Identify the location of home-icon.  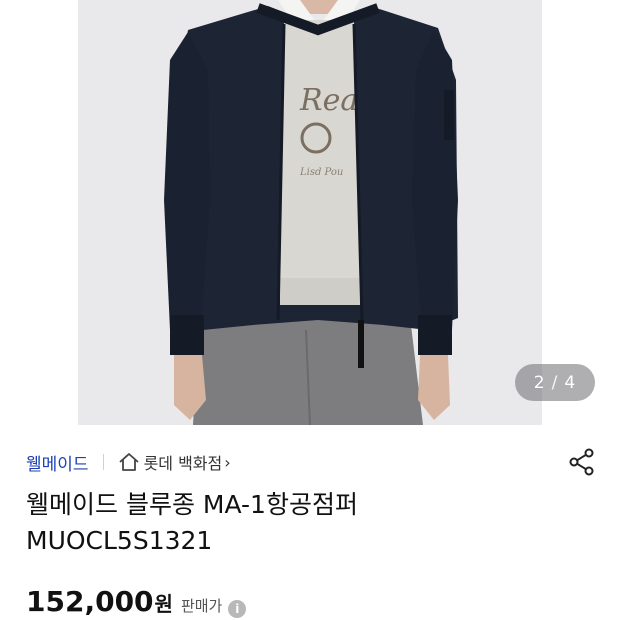
(128, 462).